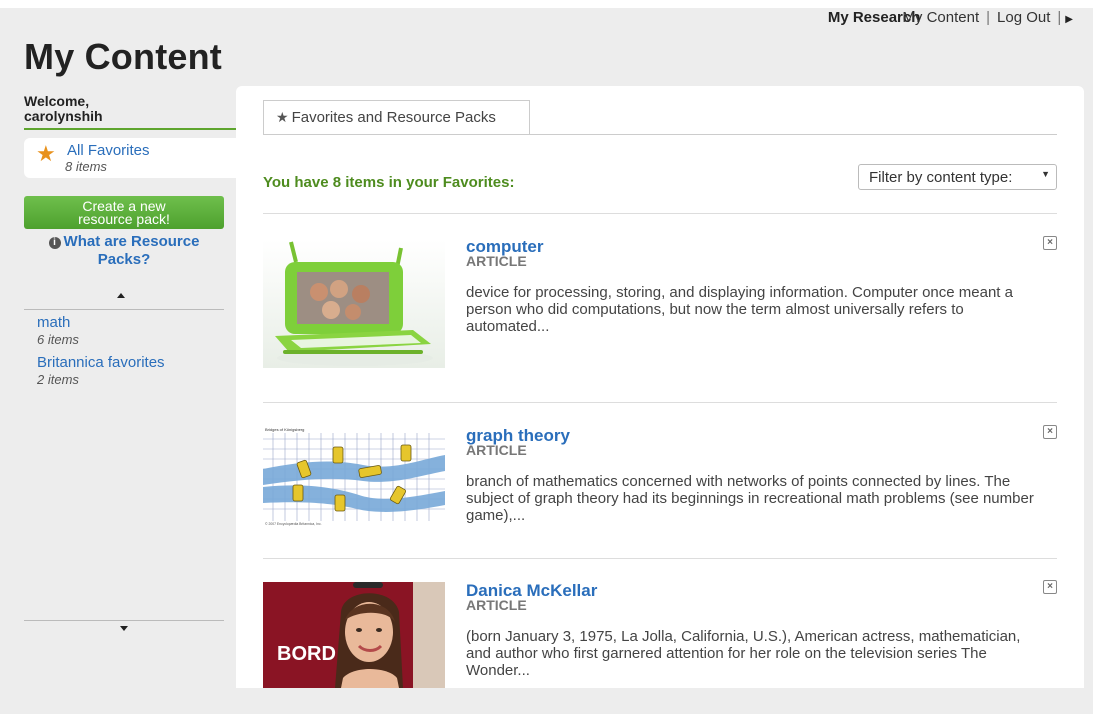  What do you see at coordinates (58, 339) in the screenshot?
I see `pack-count: 6 items` at bounding box center [58, 339].